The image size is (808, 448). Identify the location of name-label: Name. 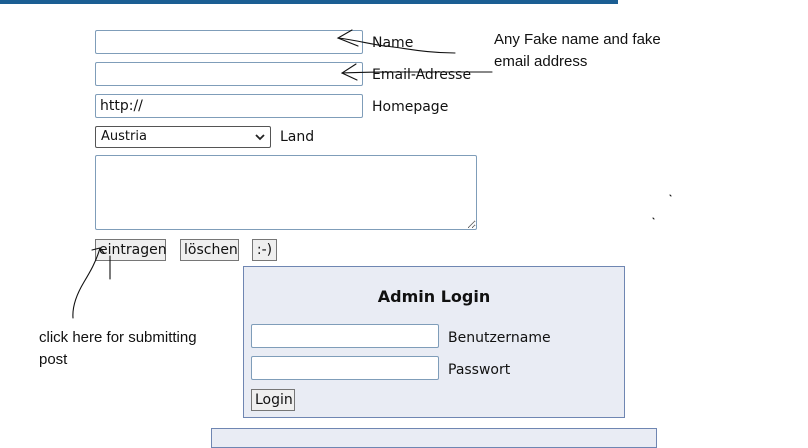
(393, 43).